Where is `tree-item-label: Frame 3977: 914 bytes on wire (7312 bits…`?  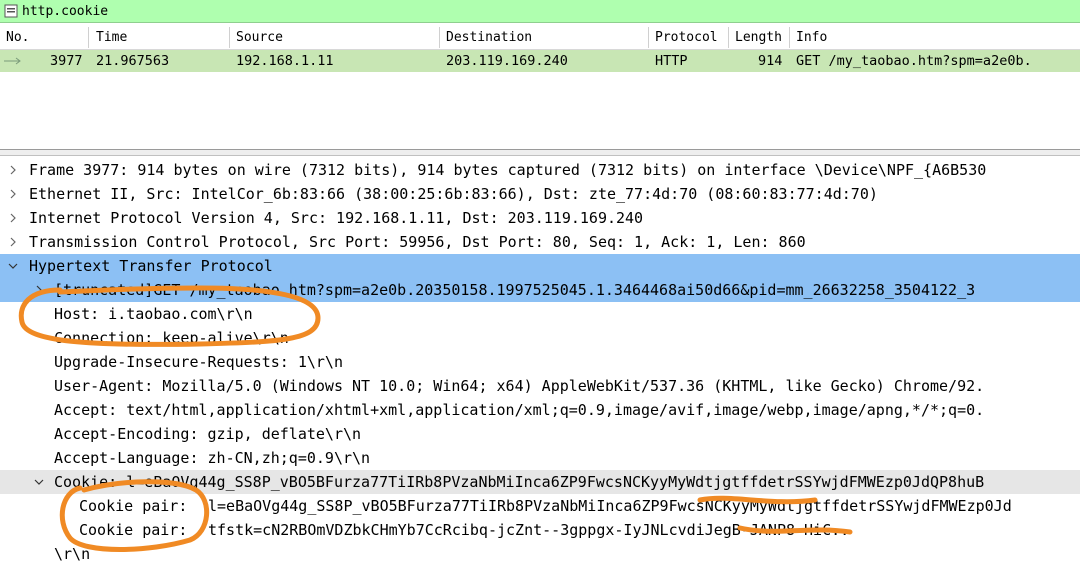 tree-item-label: Frame 3977: 914 bytes on wire (7312 bits… is located at coordinates (508, 170).